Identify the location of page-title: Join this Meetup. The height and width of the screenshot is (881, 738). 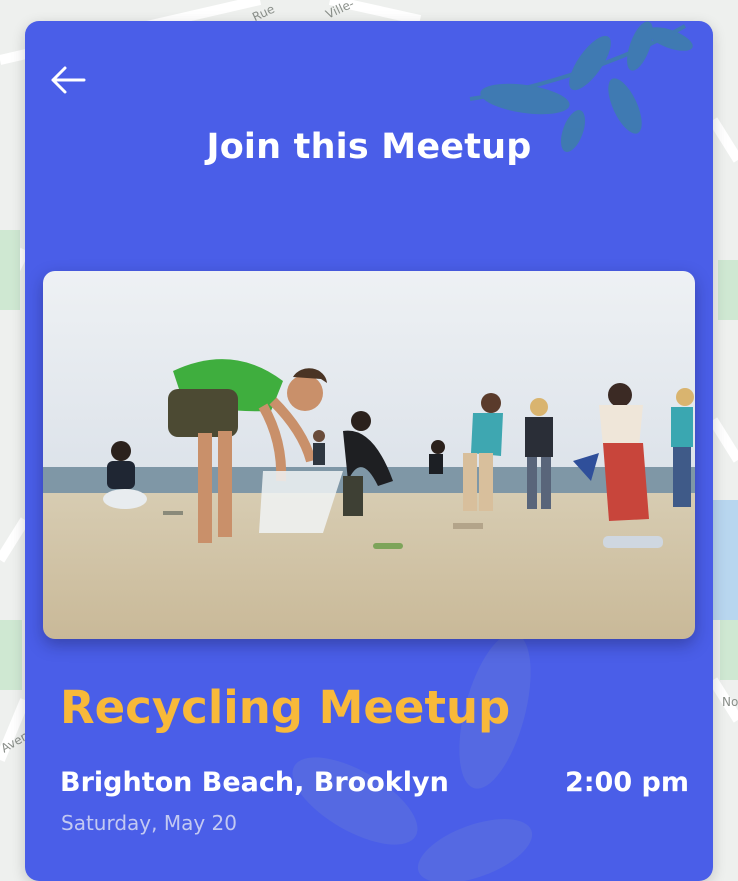
(369, 147).